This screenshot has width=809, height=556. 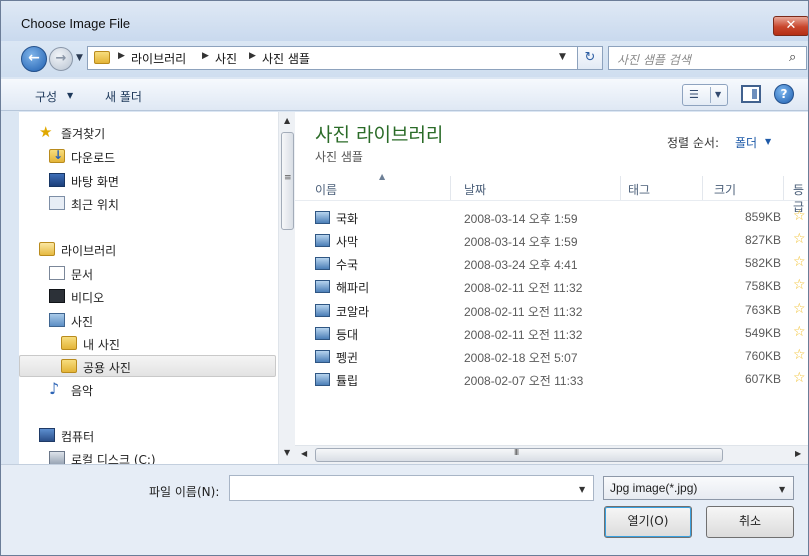 What do you see at coordinates (347, 358) in the screenshot?
I see `file-name: 펭귄` at bounding box center [347, 358].